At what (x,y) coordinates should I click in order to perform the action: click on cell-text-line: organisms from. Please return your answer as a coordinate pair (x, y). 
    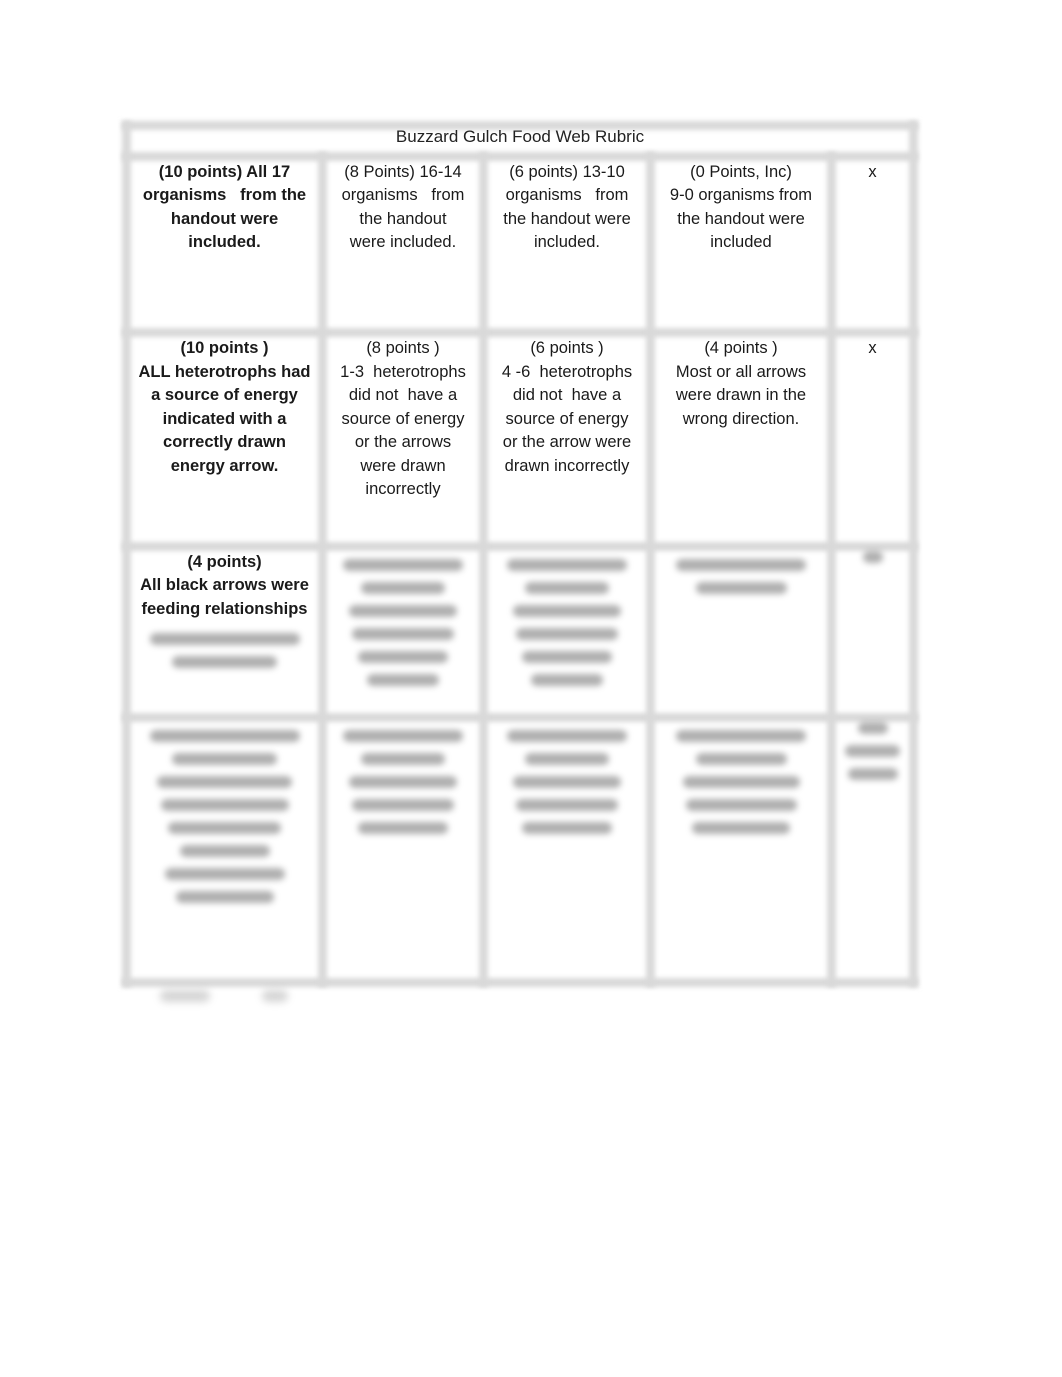
    Looking at the image, I should click on (567, 195).